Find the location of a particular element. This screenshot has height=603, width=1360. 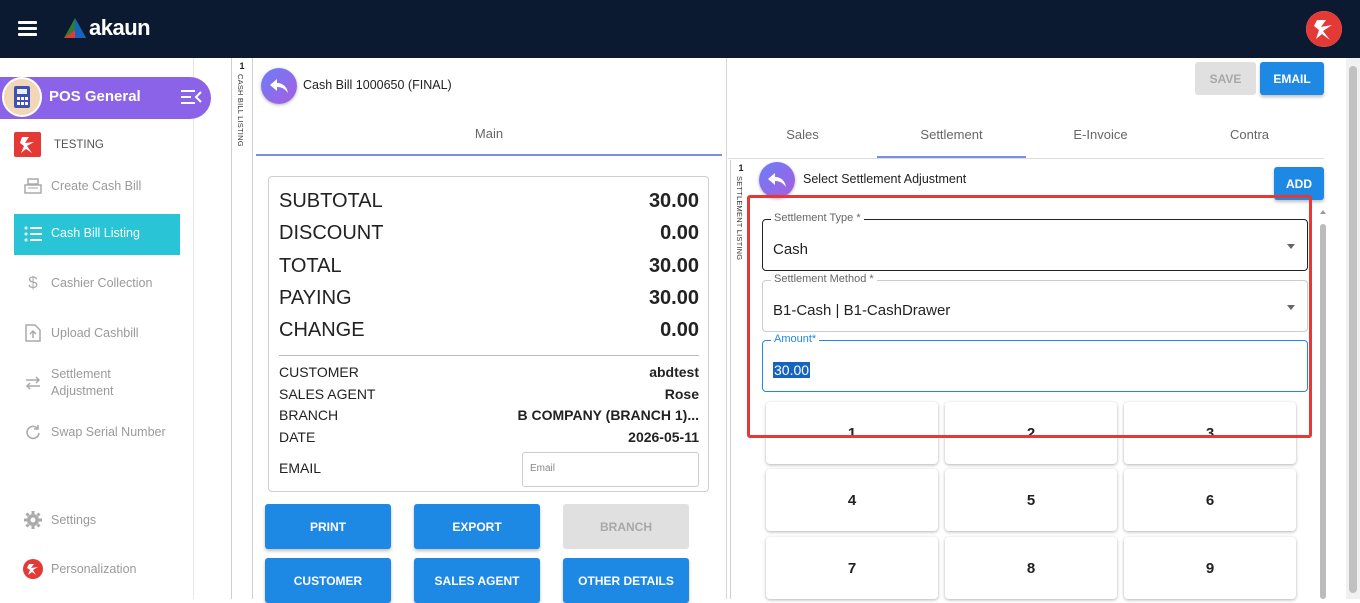

sidebar-item-swap-serial-number: Swap Serial Number is located at coordinates (97, 432).